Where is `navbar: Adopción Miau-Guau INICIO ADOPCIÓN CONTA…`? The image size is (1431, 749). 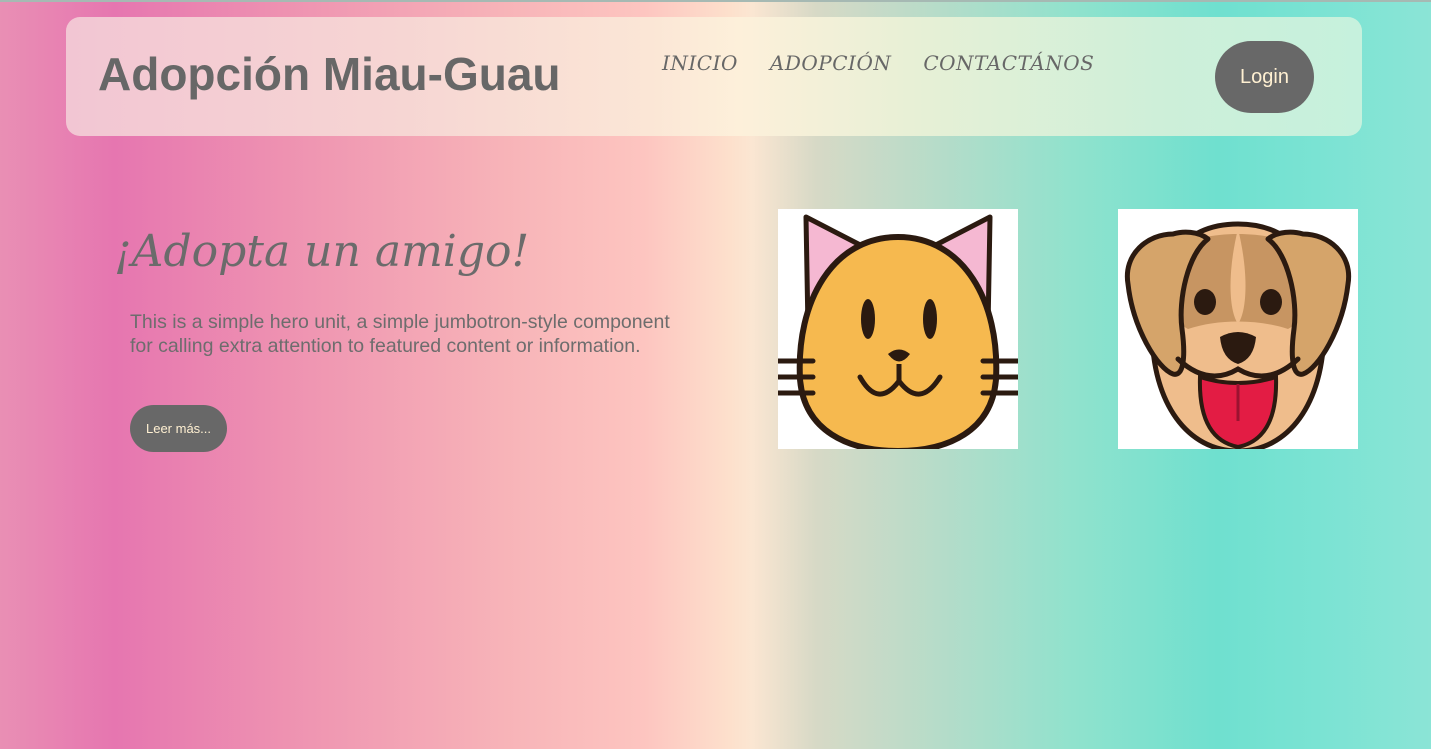 navbar: Adopción Miau-Guau INICIO ADOPCIÓN CONTA… is located at coordinates (714, 76).